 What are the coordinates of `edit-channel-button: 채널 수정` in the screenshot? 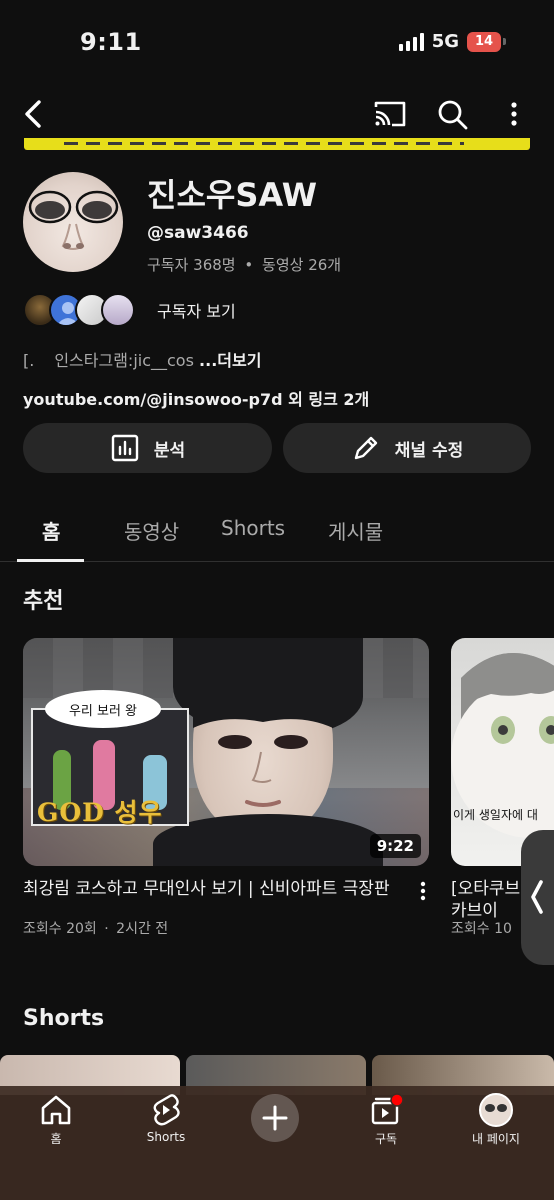 It's located at (407, 448).